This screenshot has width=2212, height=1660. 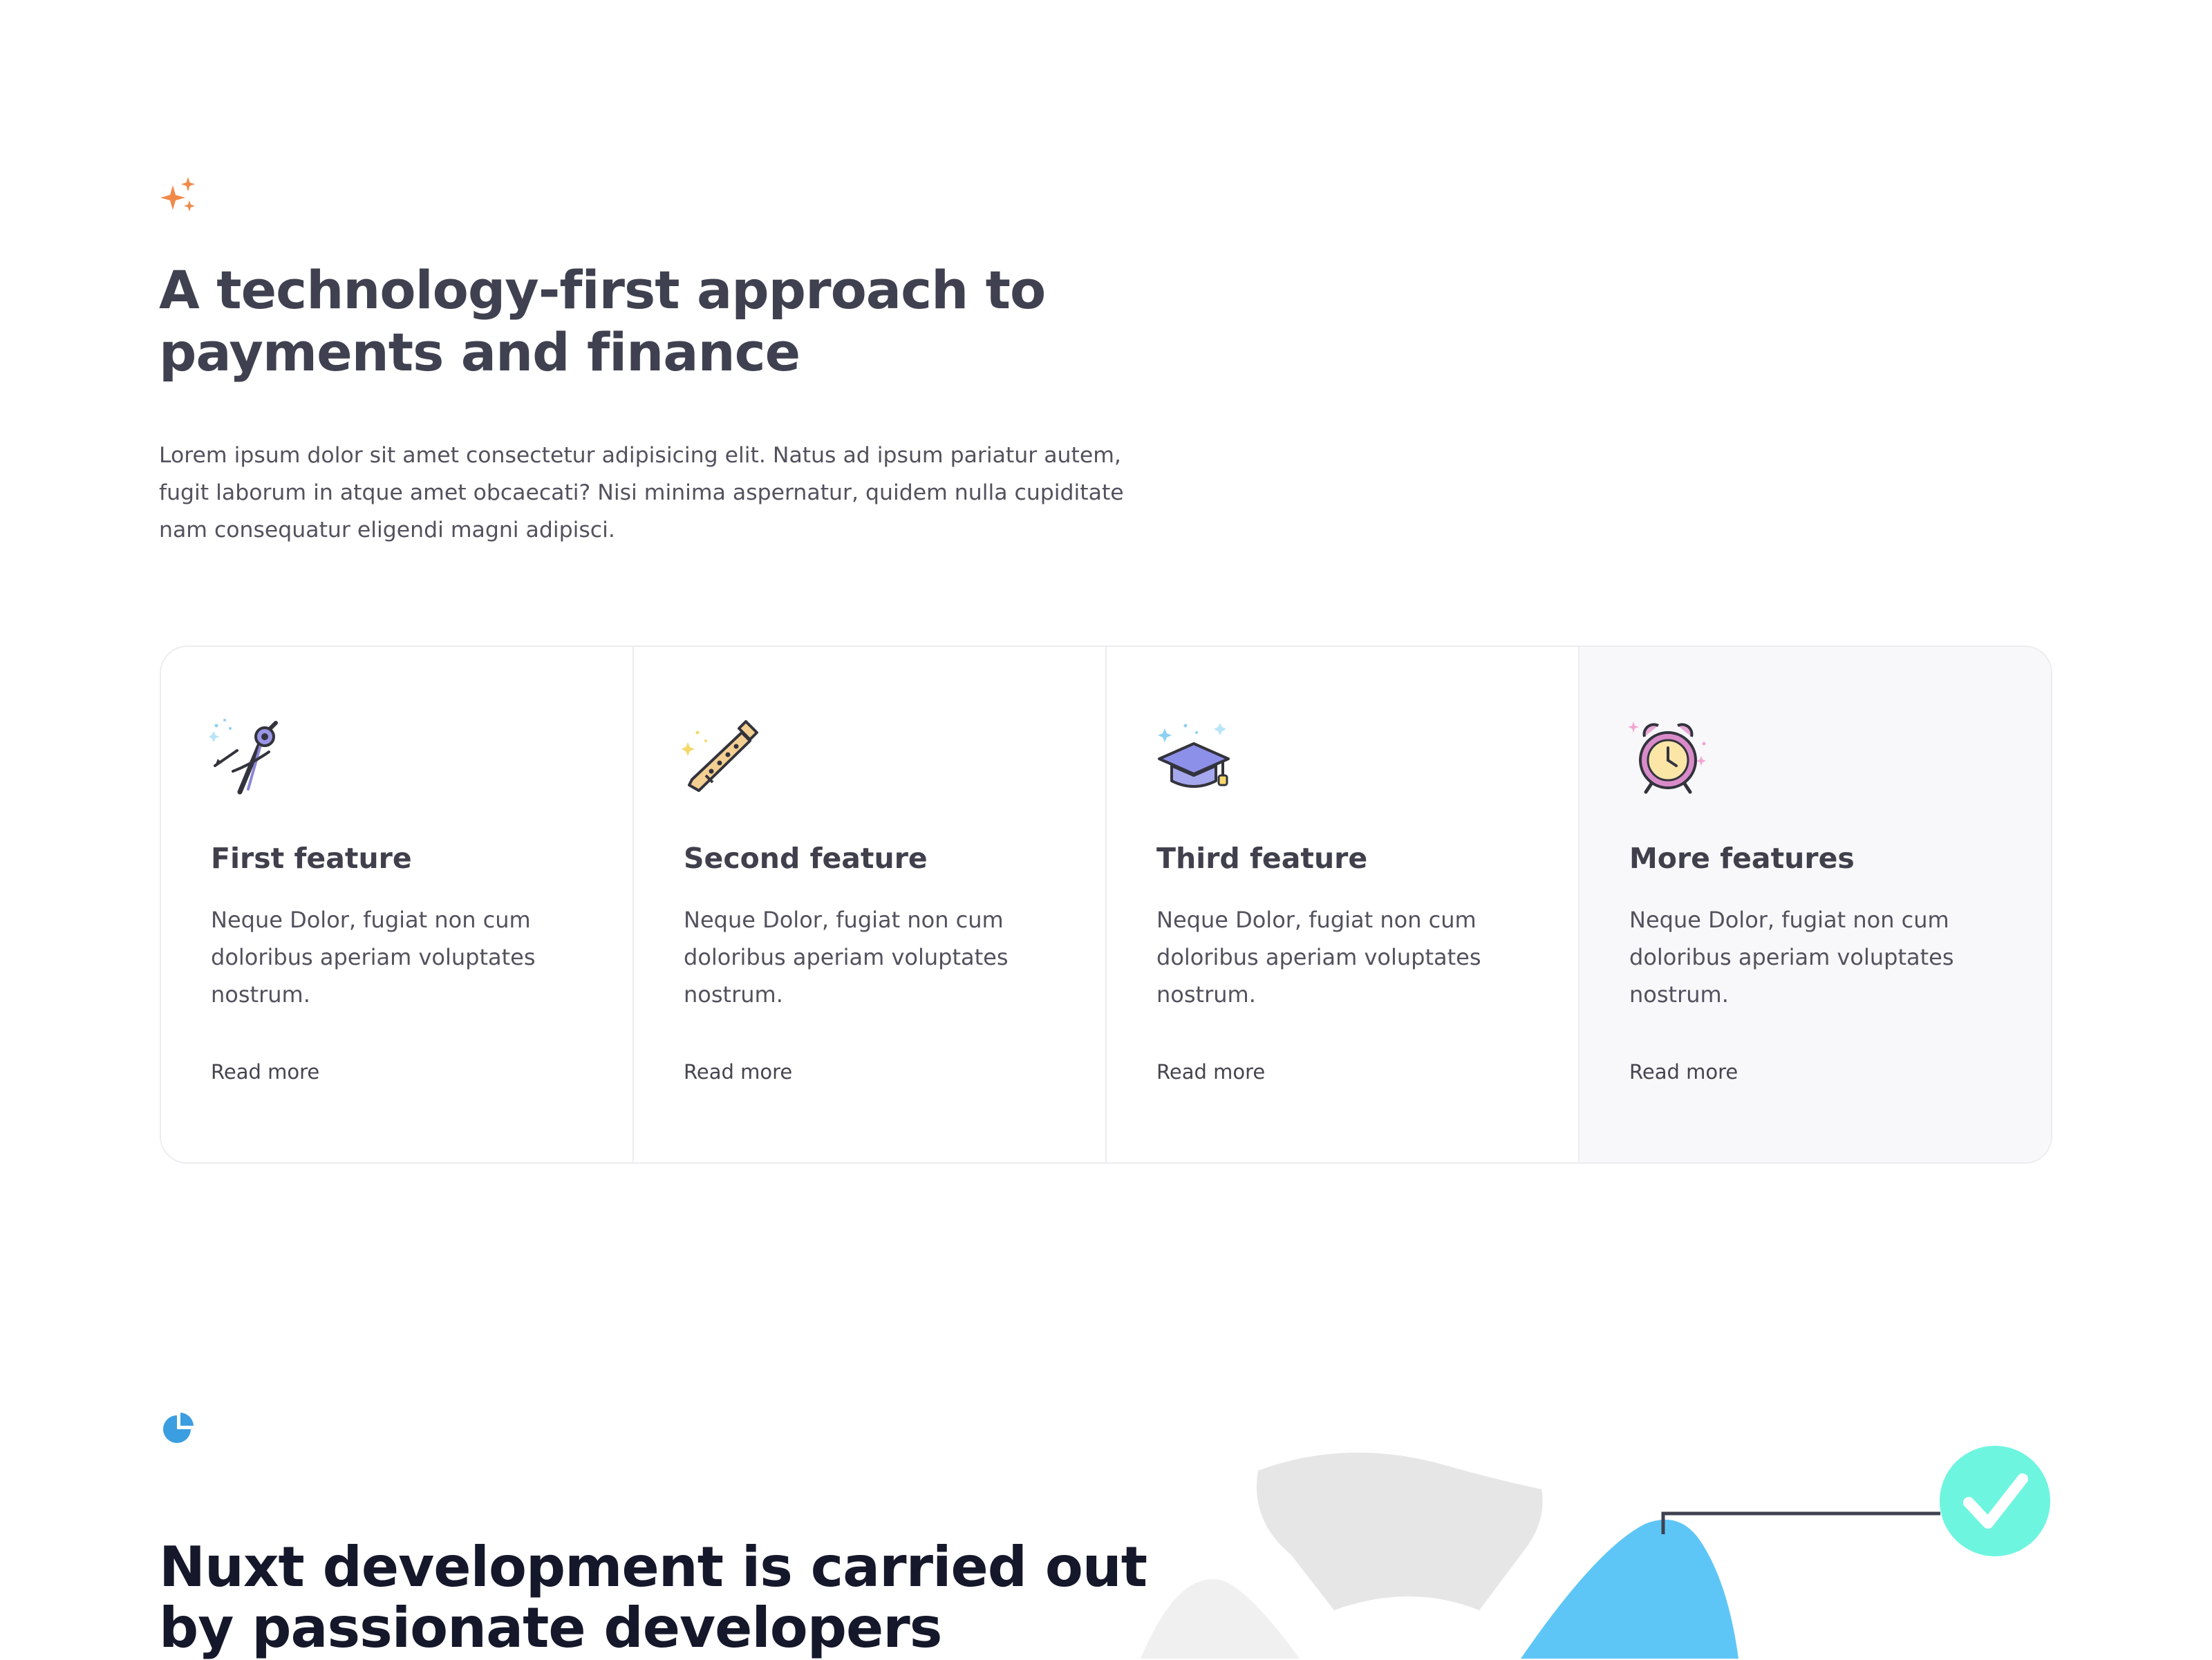 What do you see at coordinates (1995, 1501) in the screenshot?
I see `checkmark-circle-icon` at bounding box center [1995, 1501].